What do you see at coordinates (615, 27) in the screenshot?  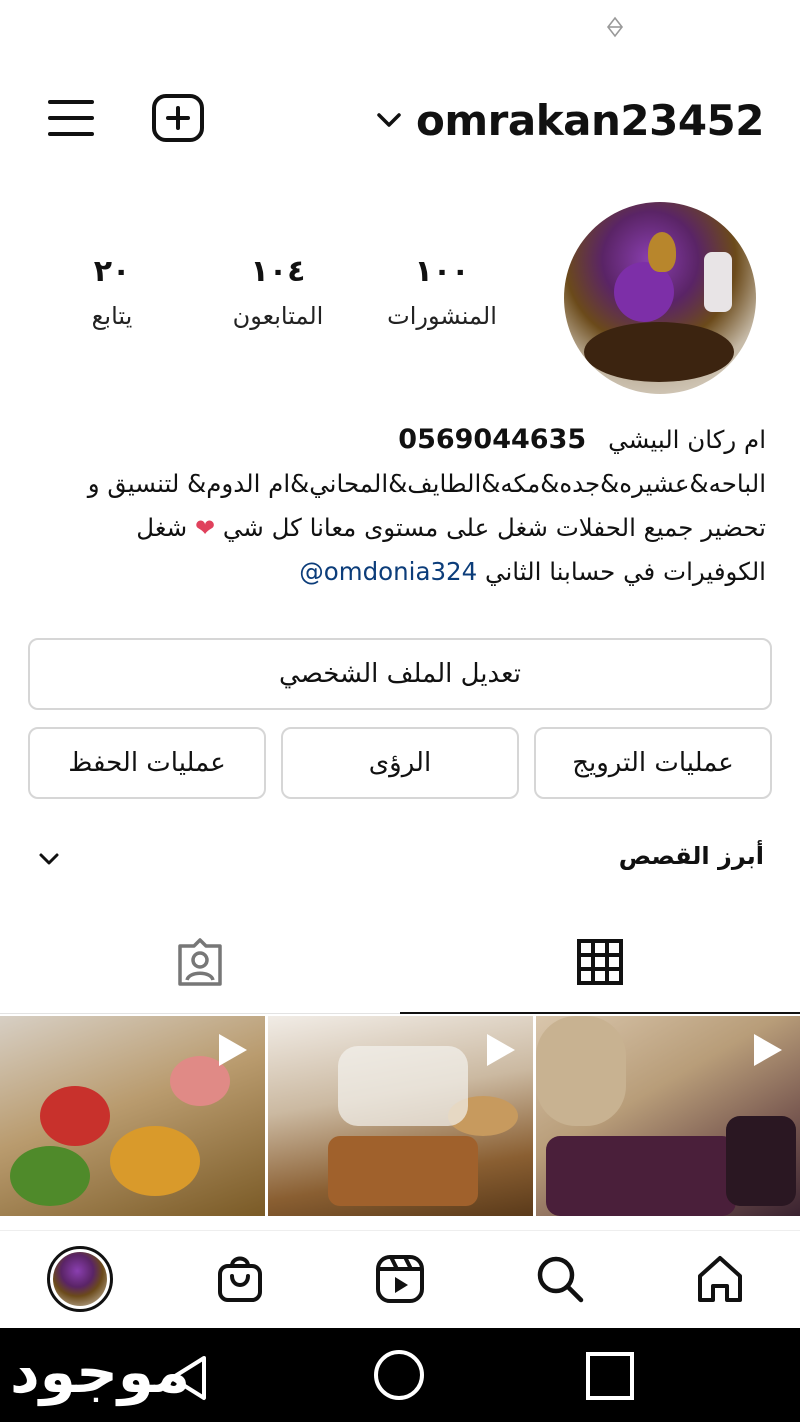 I see `signal-icon` at bounding box center [615, 27].